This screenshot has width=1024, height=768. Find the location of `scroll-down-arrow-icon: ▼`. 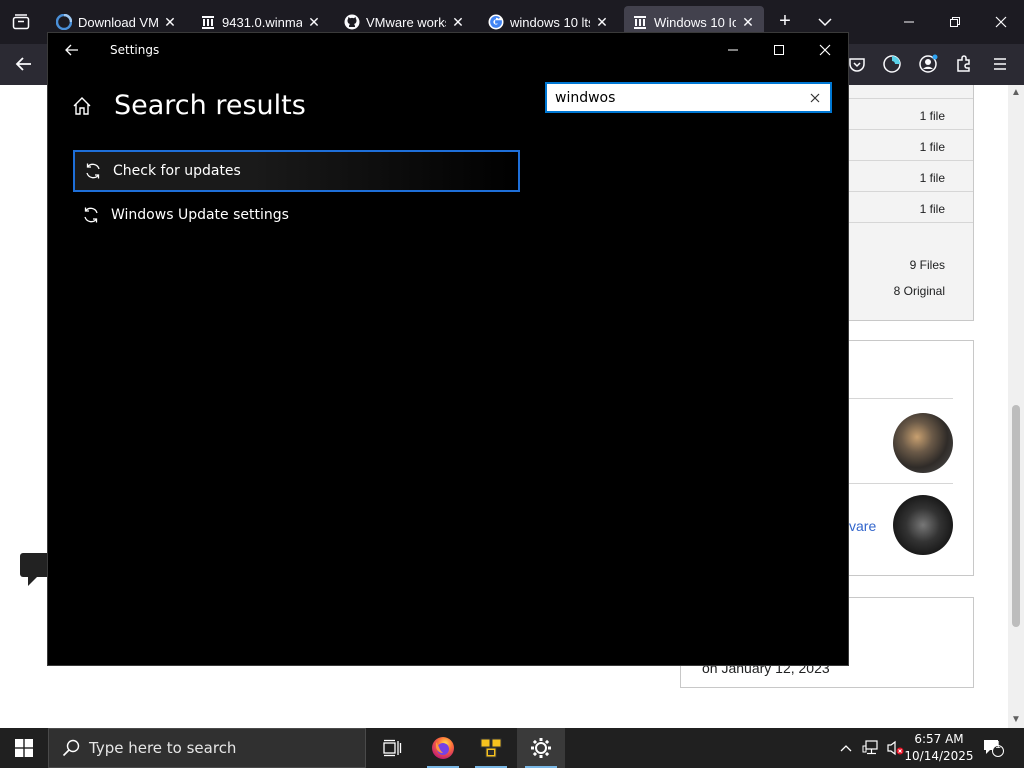

scroll-down-arrow-icon: ▼ is located at coordinates (1016, 719).